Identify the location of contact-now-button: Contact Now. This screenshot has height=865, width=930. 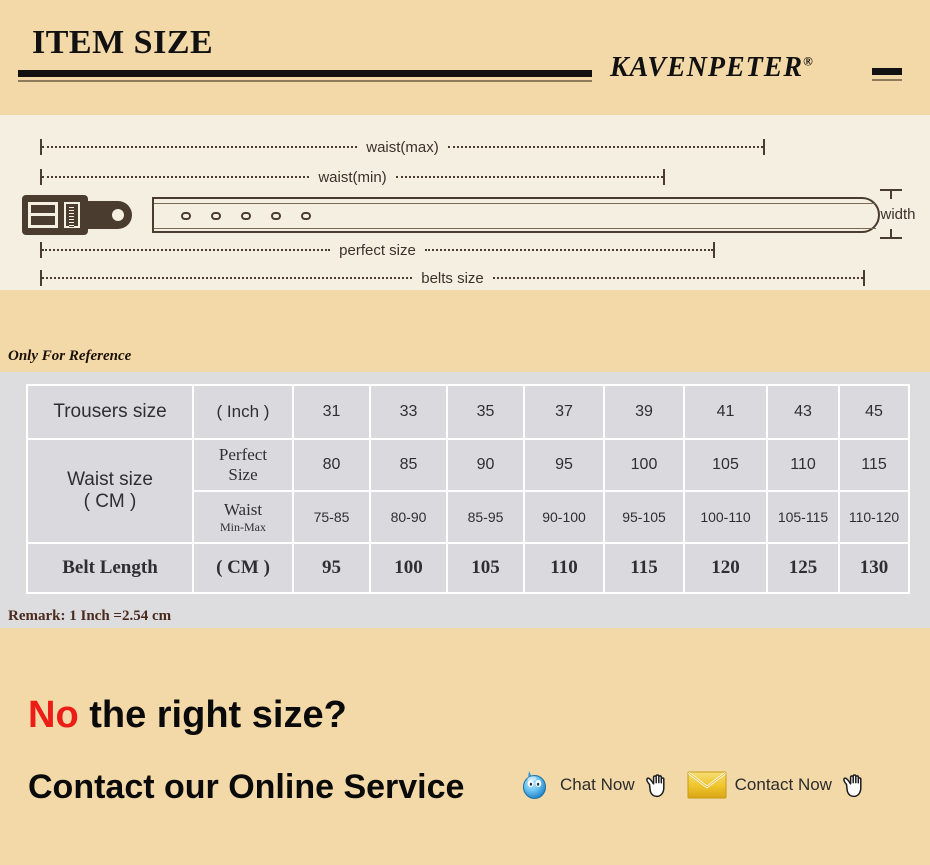
(777, 785).